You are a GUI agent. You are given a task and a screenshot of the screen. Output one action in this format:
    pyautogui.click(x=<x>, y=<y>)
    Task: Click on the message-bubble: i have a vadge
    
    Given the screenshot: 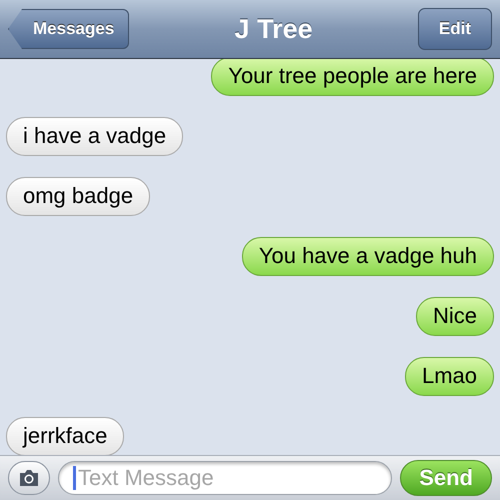 What is the action you would take?
    pyautogui.click(x=95, y=136)
    